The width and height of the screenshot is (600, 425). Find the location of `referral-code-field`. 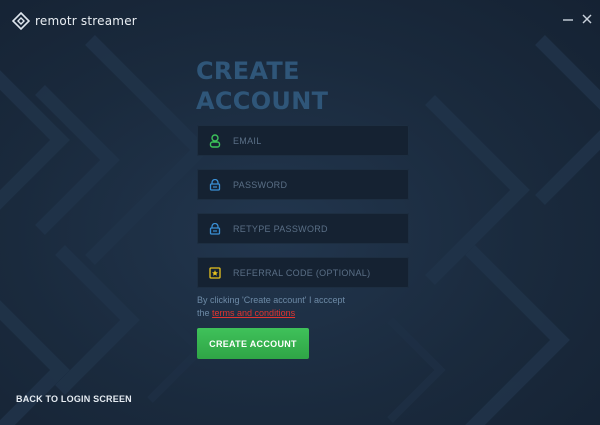

referral-code-field is located at coordinates (303, 272).